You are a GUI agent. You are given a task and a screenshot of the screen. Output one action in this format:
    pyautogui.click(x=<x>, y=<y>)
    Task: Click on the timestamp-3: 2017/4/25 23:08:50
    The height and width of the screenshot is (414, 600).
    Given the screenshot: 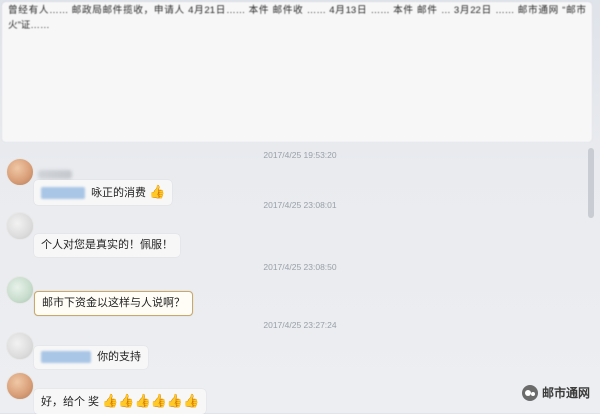 What is the action you would take?
    pyautogui.click(x=300, y=267)
    